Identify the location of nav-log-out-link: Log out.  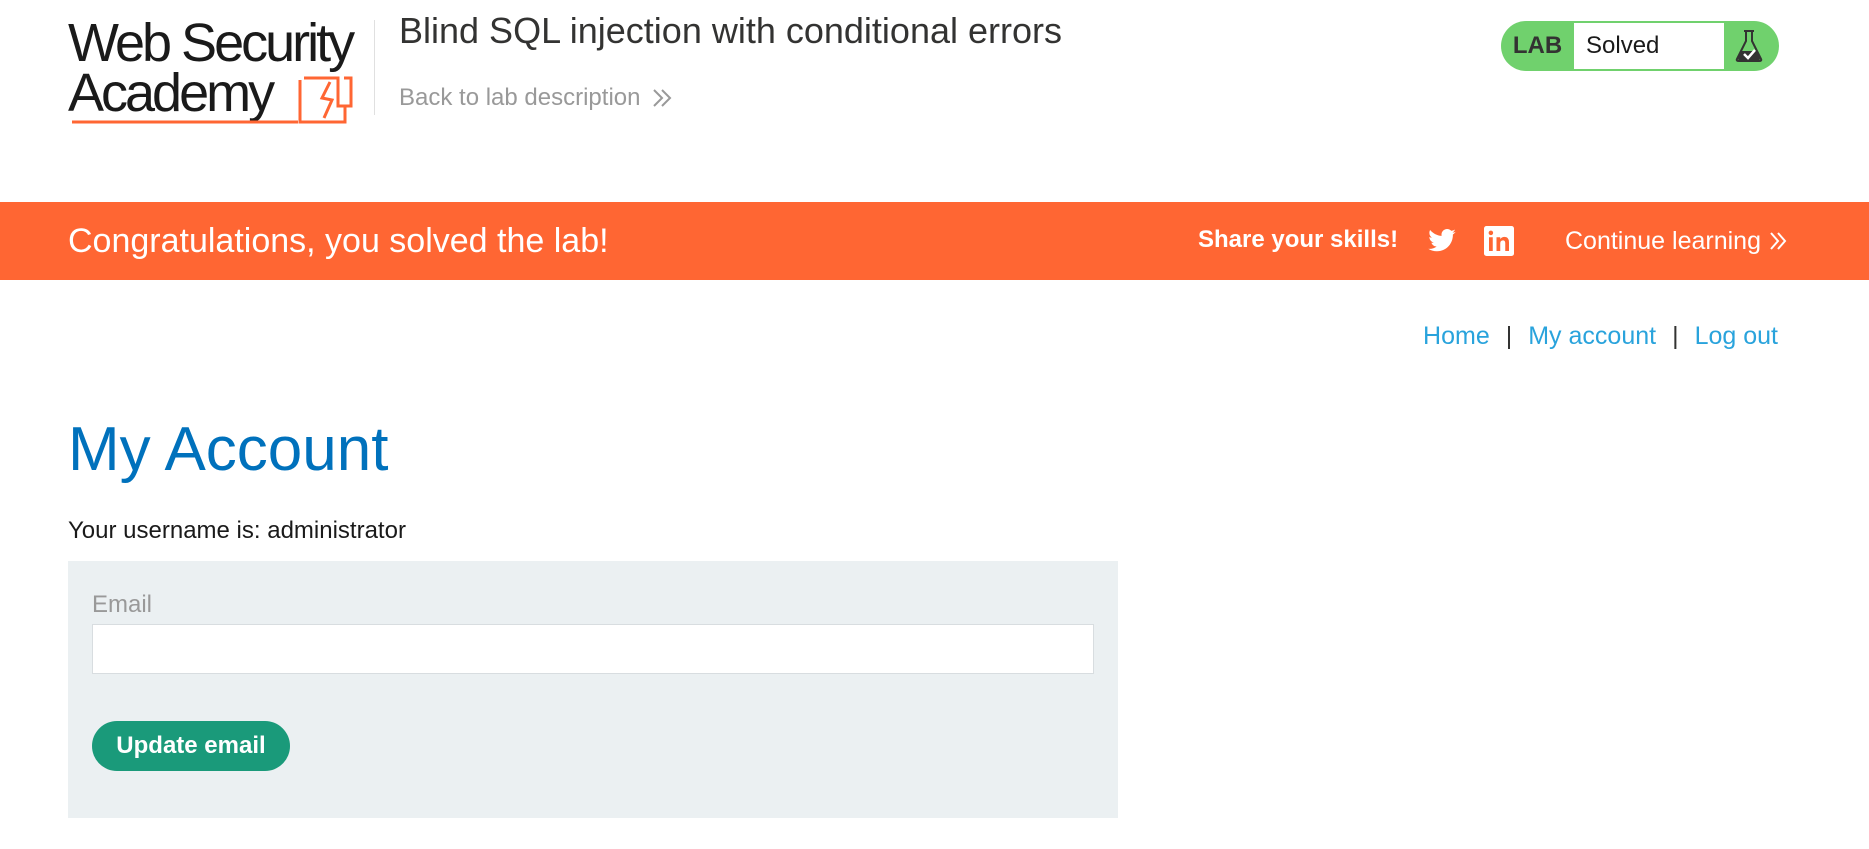
(1736, 336).